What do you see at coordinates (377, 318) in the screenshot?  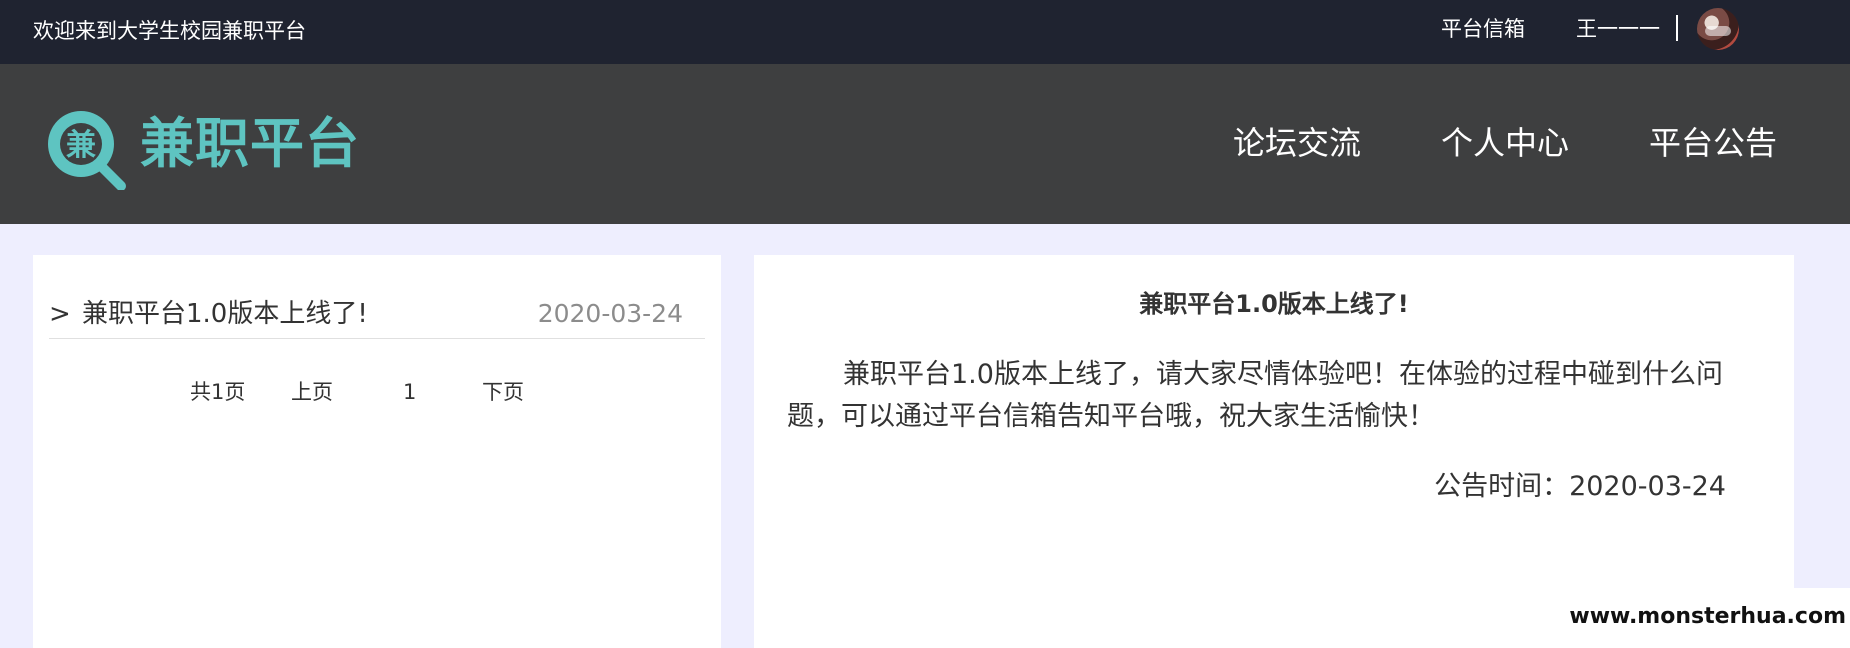 I see `notice-list-item: > 兼职平台1.0版本上线了! 2020-03-24` at bounding box center [377, 318].